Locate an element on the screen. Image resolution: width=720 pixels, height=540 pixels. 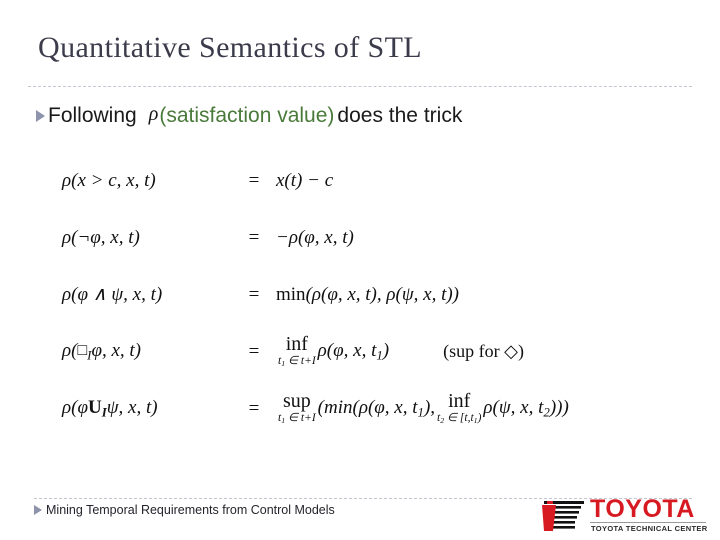
equation-rhs-tail: ρ(ψ, x, t2))) is located at coordinates (525, 409).